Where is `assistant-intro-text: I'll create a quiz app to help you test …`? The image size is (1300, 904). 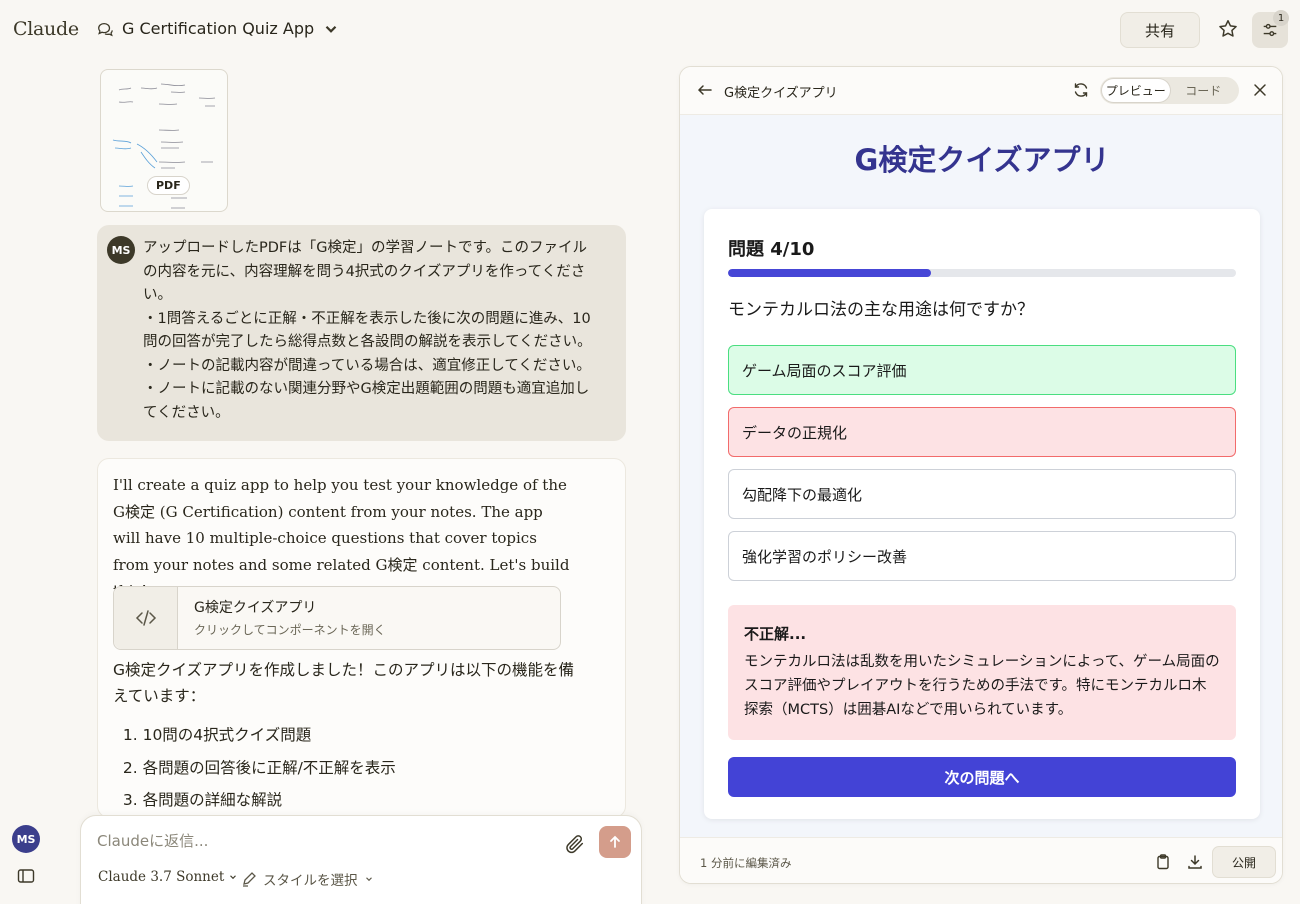 assistant-intro-text: I'll create a quiz app to help you test … is located at coordinates (341, 538).